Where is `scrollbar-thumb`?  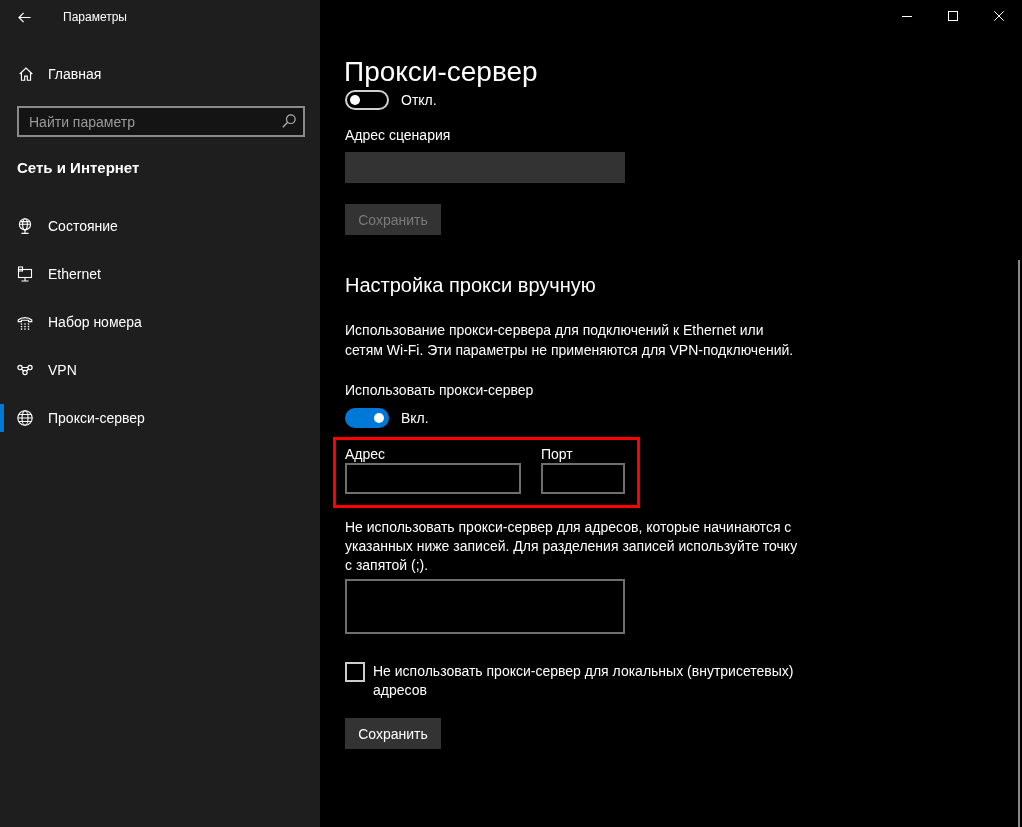
scrollbar-thumb is located at coordinates (1019, 543).